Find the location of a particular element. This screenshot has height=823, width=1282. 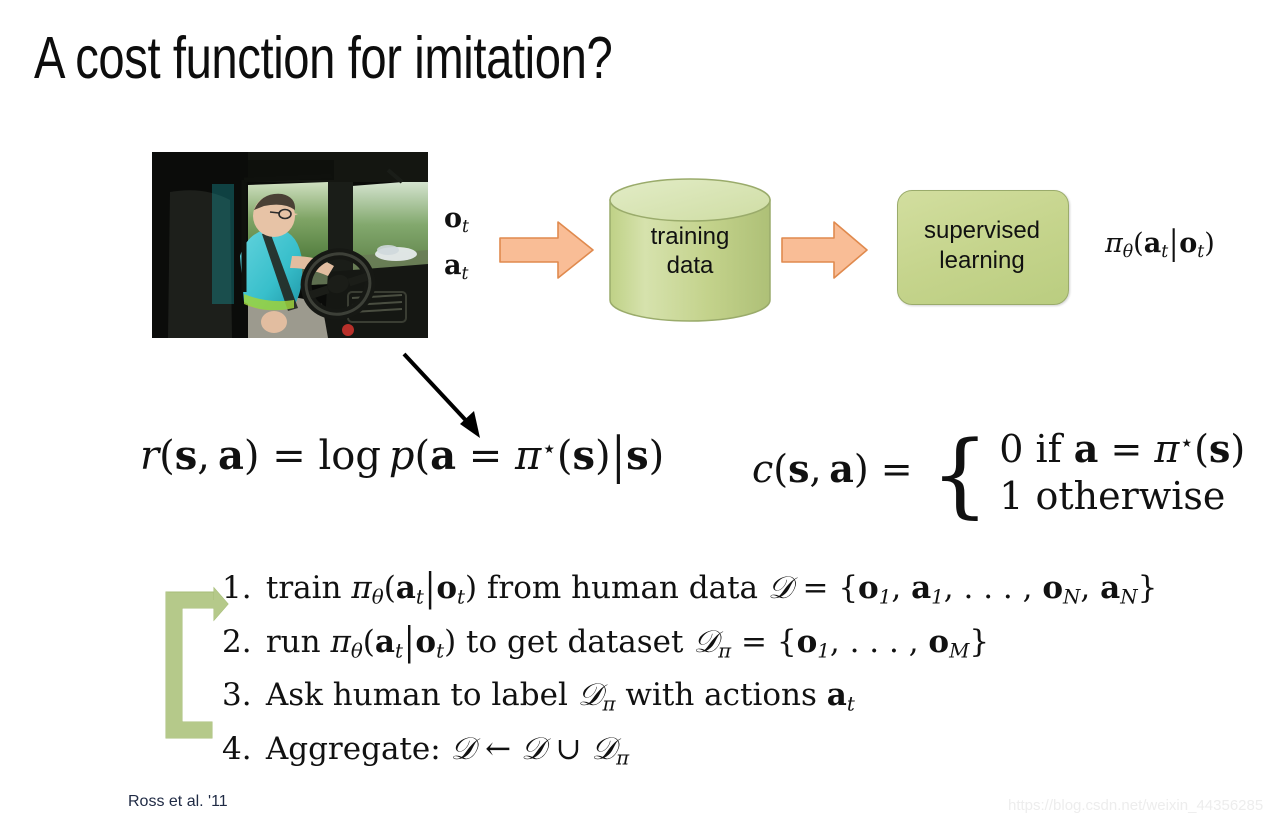

truck-cab-photo is located at coordinates (290, 245).